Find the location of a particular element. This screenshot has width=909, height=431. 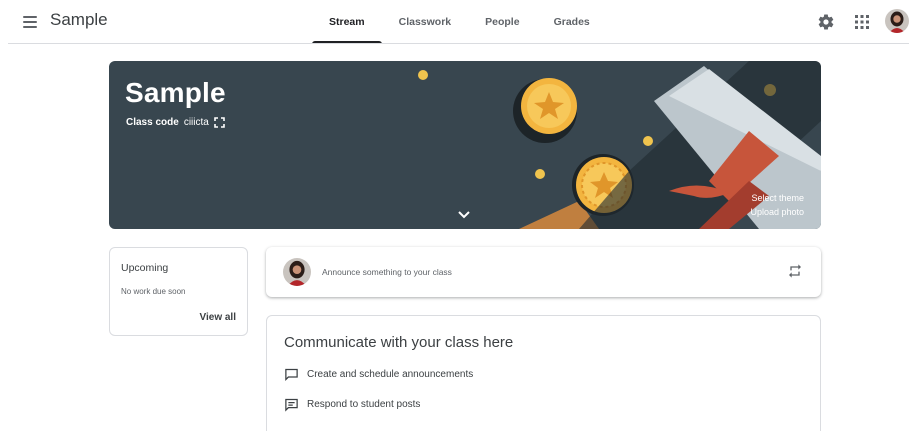

tab-classwork: Classwork is located at coordinates (425, 22).